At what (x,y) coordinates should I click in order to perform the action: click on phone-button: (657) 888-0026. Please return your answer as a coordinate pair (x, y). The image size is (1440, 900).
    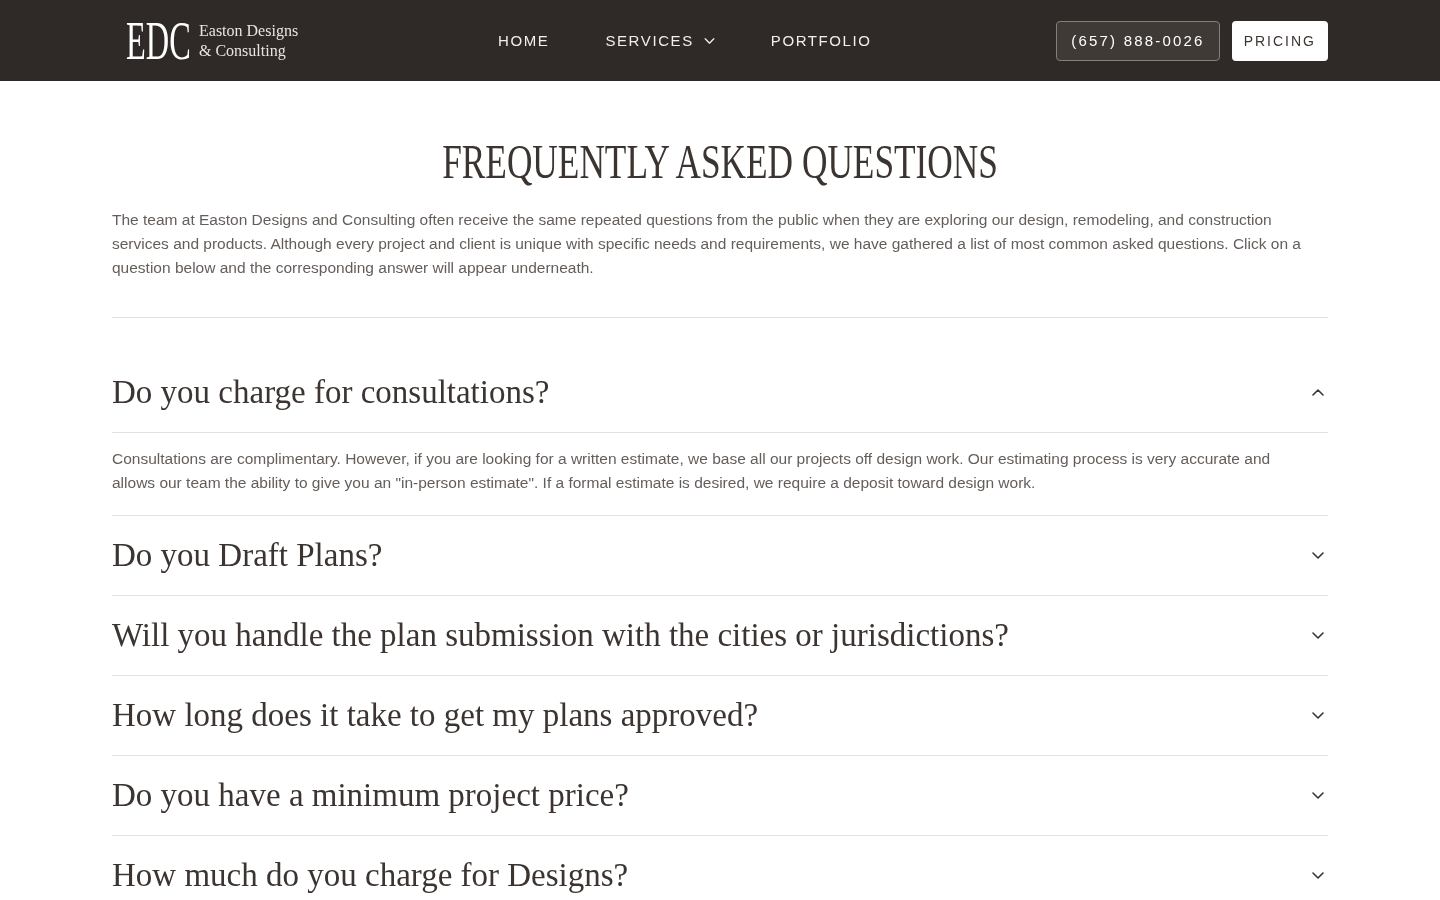
    Looking at the image, I should click on (1138, 40).